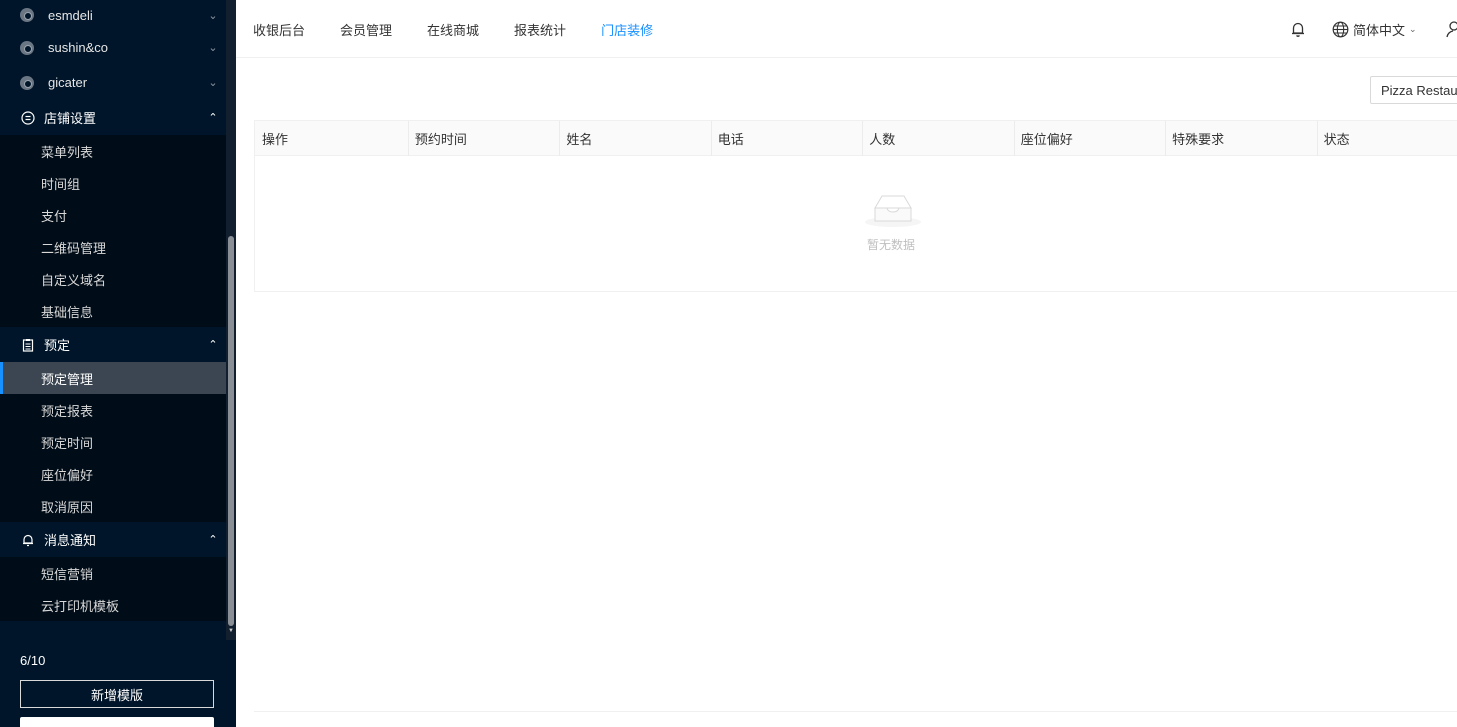 The width and height of the screenshot is (1457, 727). I want to click on sidebar-scrollbar-thumb, so click(231, 431).